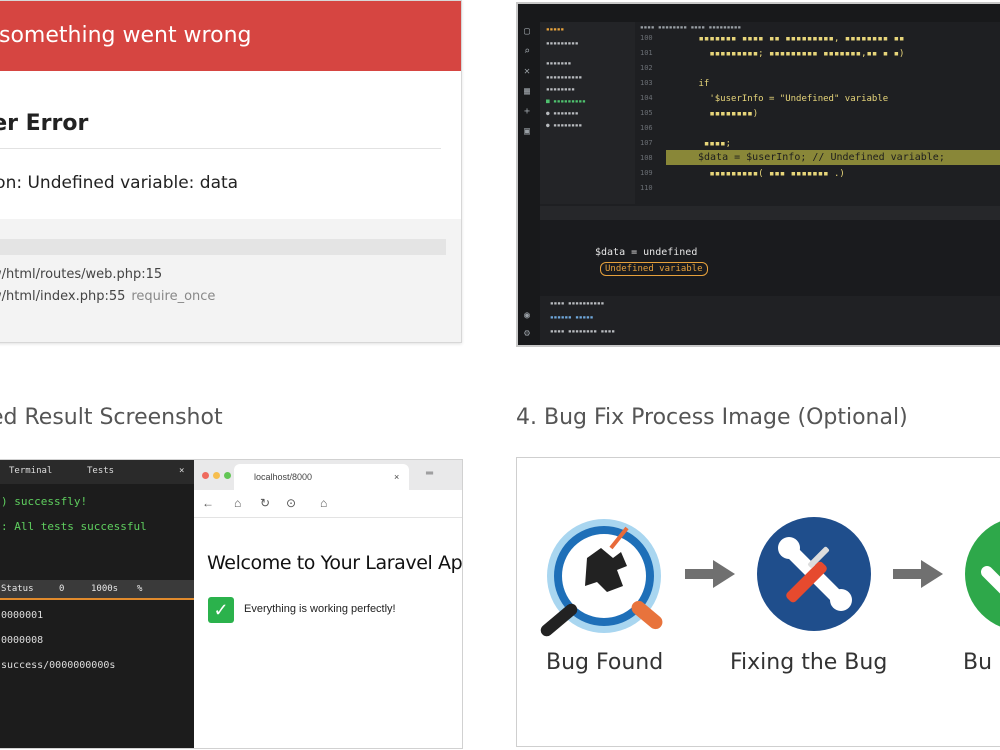  Describe the element at coordinates (712, 417) in the screenshot. I see `process-heading: 4. Bug Fix Process Image (Optional)` at that location.